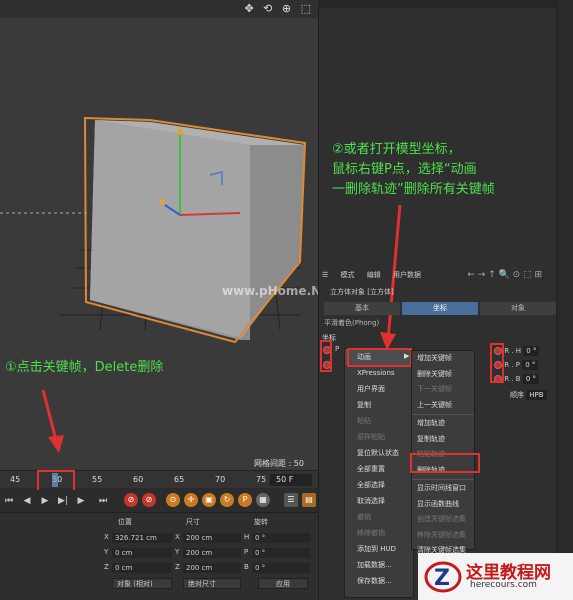 This screenshot has width=573, height=600. I want to click on autokey-icon: ⊘, so click(149, 500).